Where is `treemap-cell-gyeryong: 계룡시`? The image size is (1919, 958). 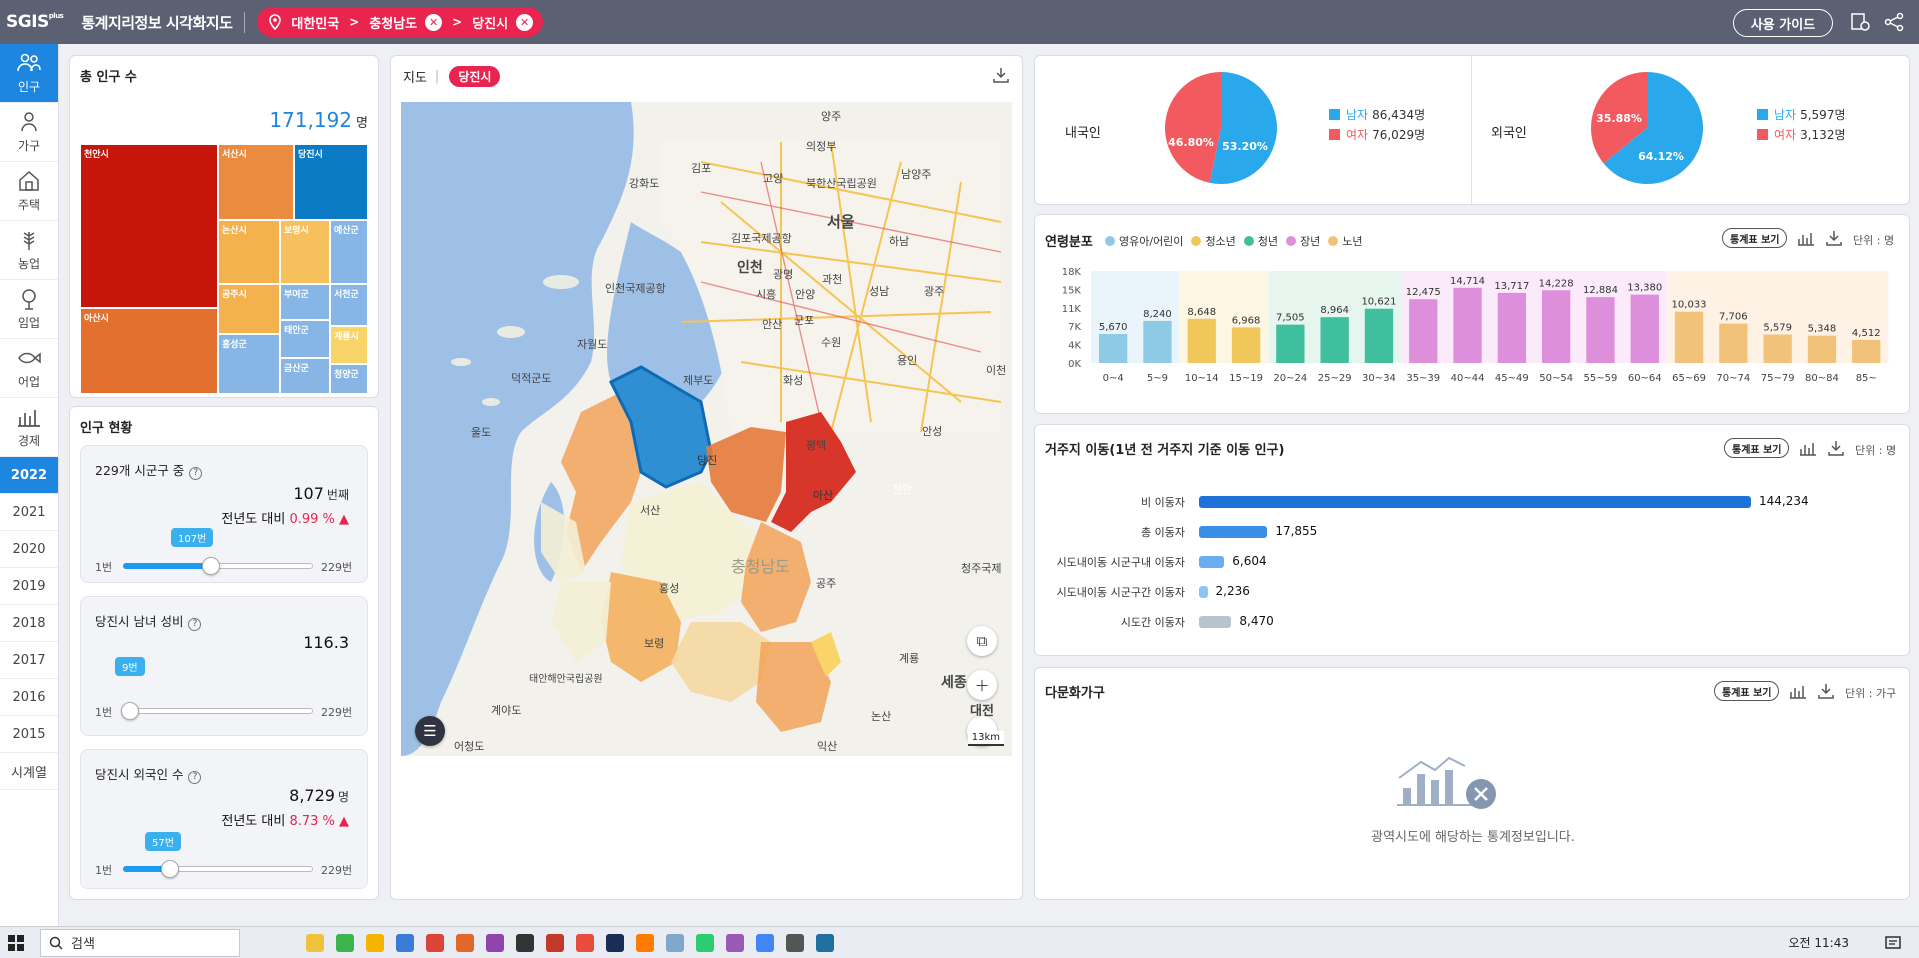
treemap-cell-gyeryong: 계룡시 is located at coordinates (349, 345).